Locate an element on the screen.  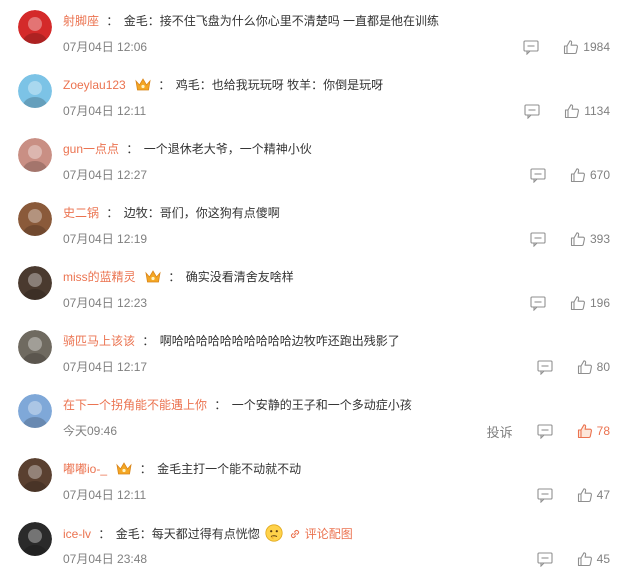
username-link: 射脚座 is located at coordinates (81, 21).